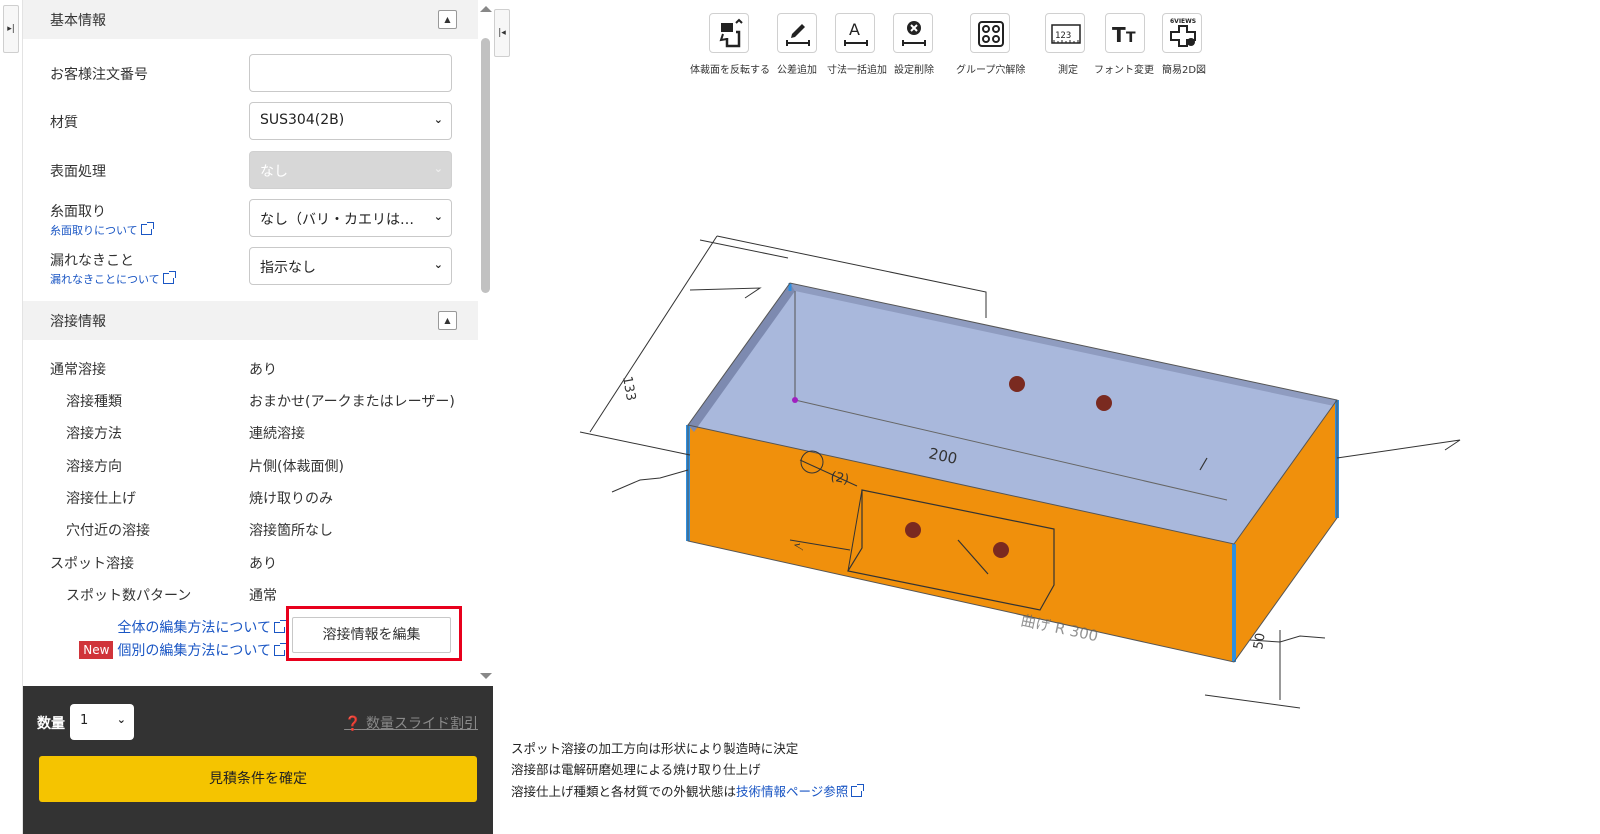  What do you see at coordinates (730, 70) in the screenshot?
I see `tool-label: 体裁面を反転する` at bounding box center [730, 70].